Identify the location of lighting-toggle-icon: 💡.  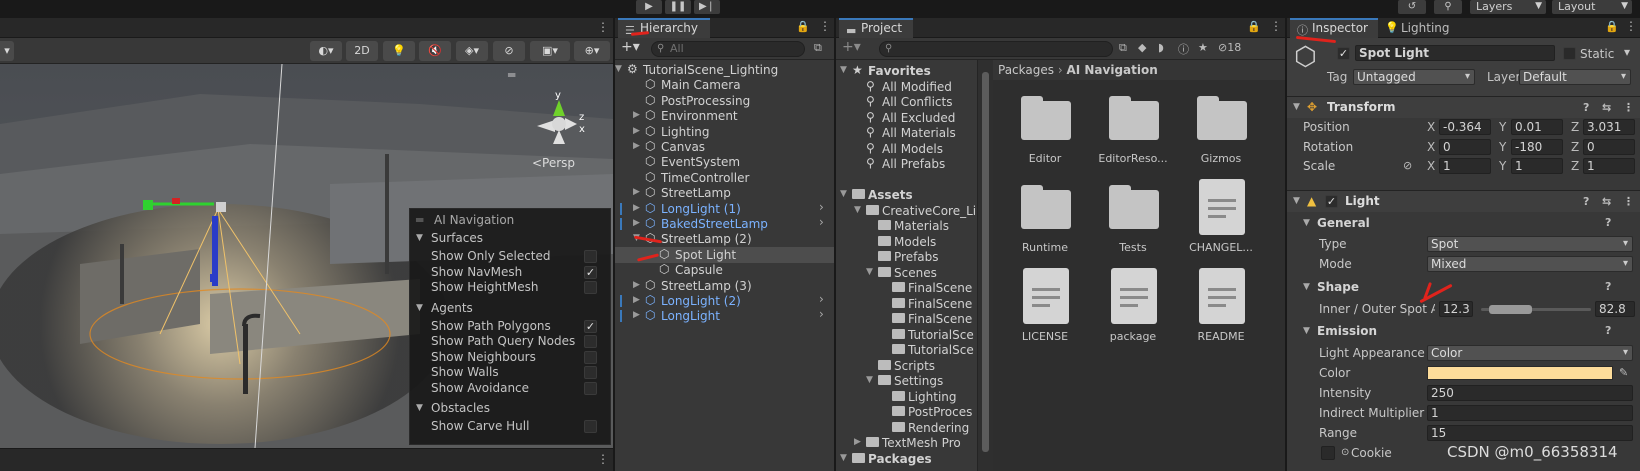
(399, 51).